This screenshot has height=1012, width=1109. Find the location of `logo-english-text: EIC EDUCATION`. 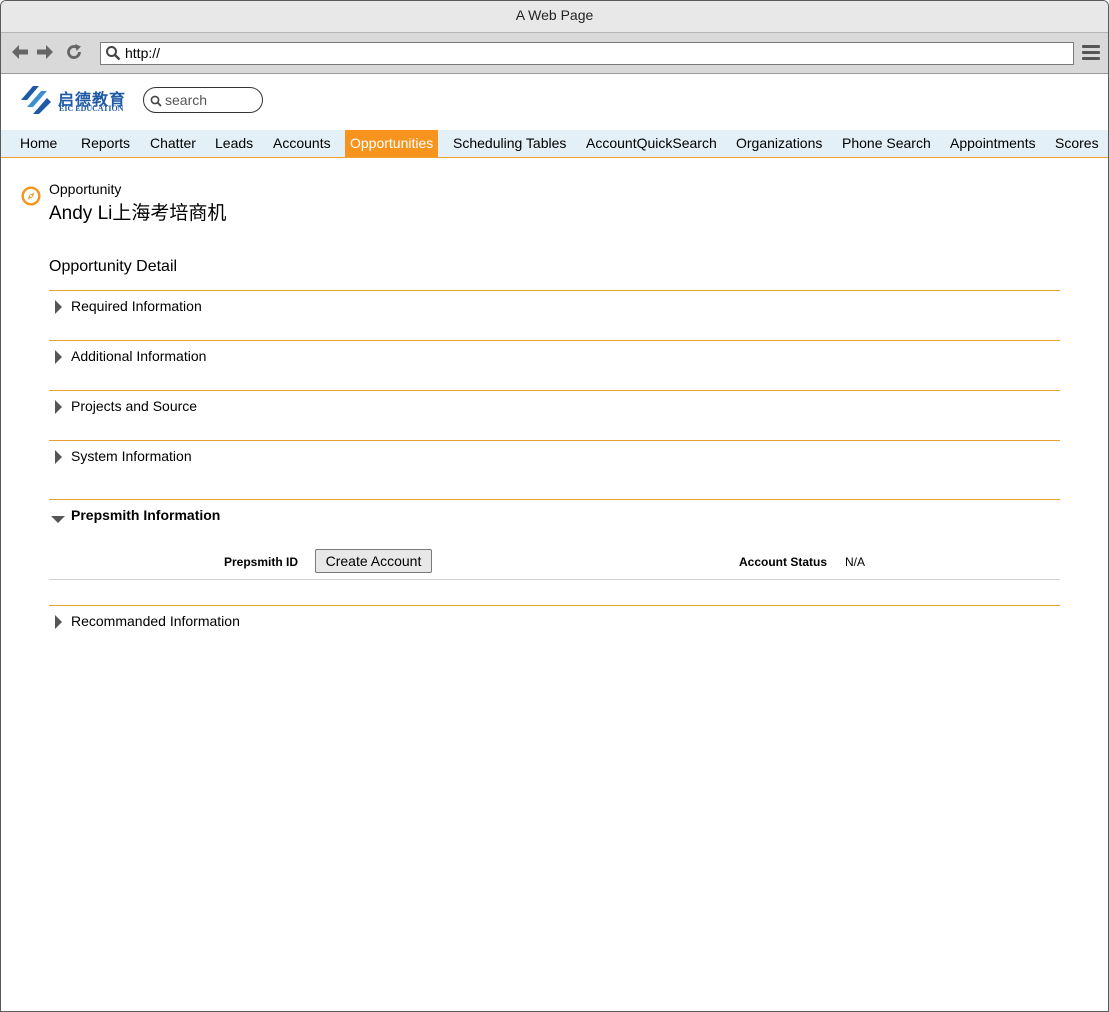

logo-english-text: EIC EDUCATION is located at coordinates (91, 108).